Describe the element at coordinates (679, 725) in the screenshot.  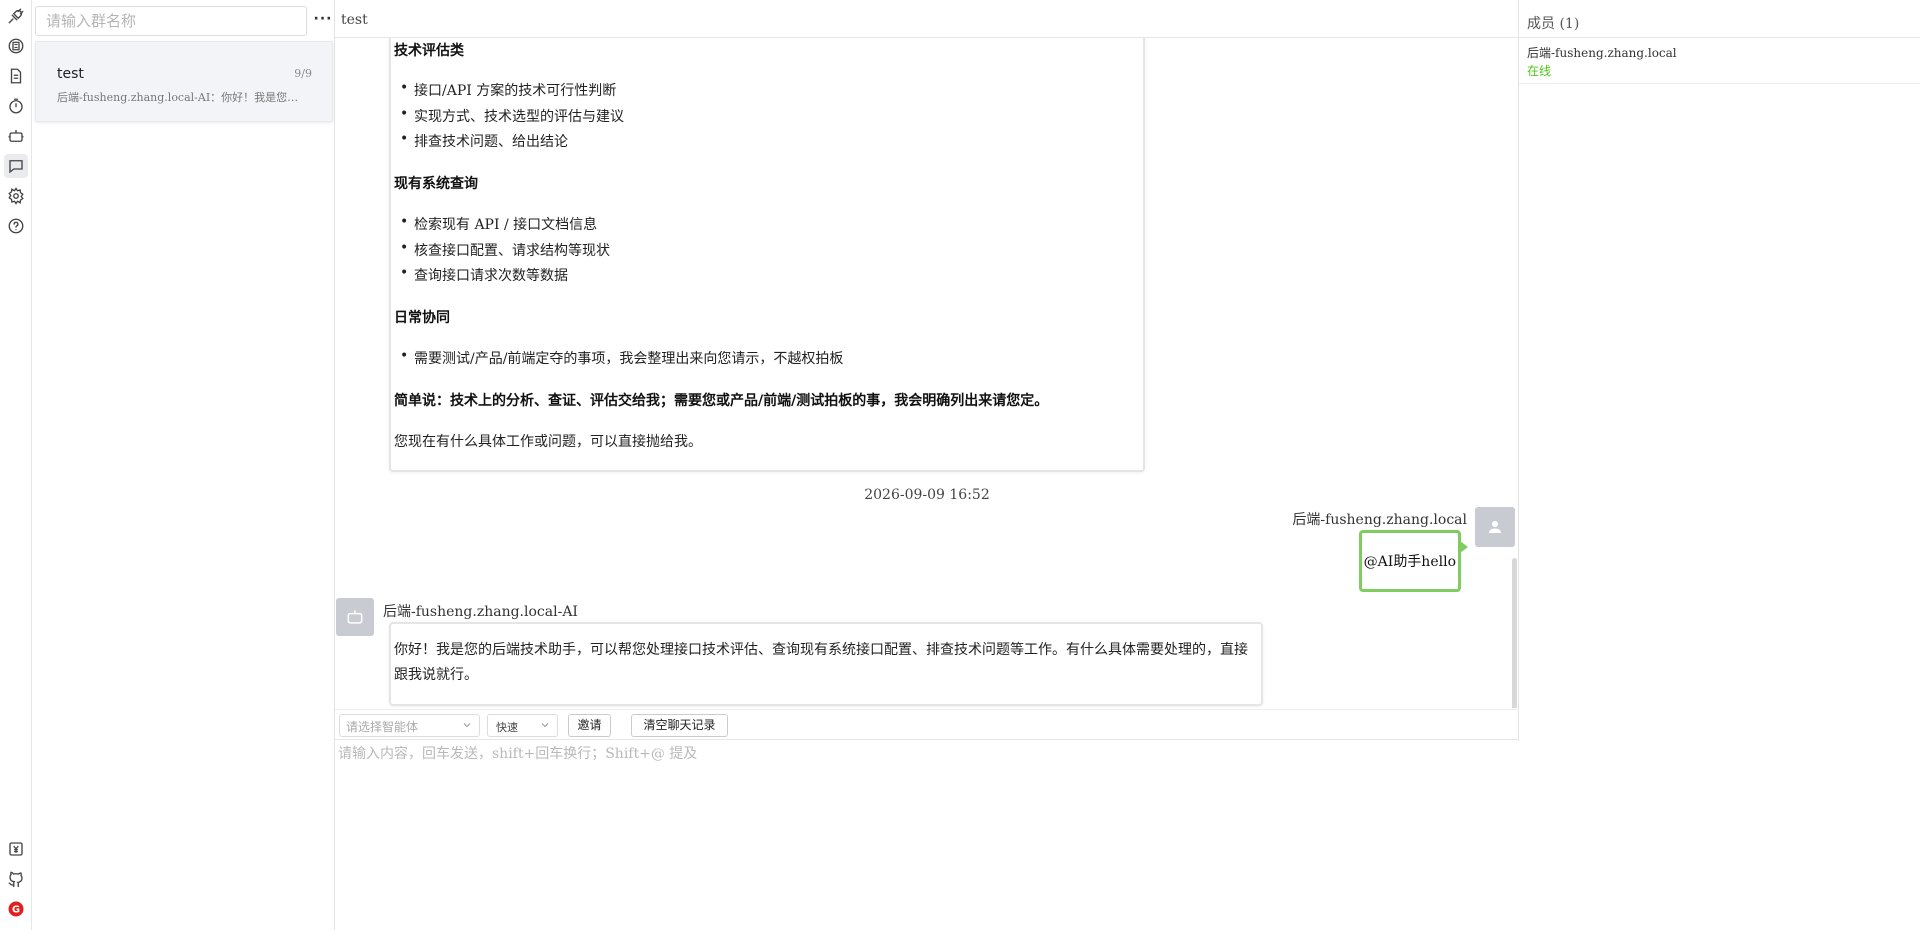
I see `clear-history-button: 清空聊天记录` at that location.